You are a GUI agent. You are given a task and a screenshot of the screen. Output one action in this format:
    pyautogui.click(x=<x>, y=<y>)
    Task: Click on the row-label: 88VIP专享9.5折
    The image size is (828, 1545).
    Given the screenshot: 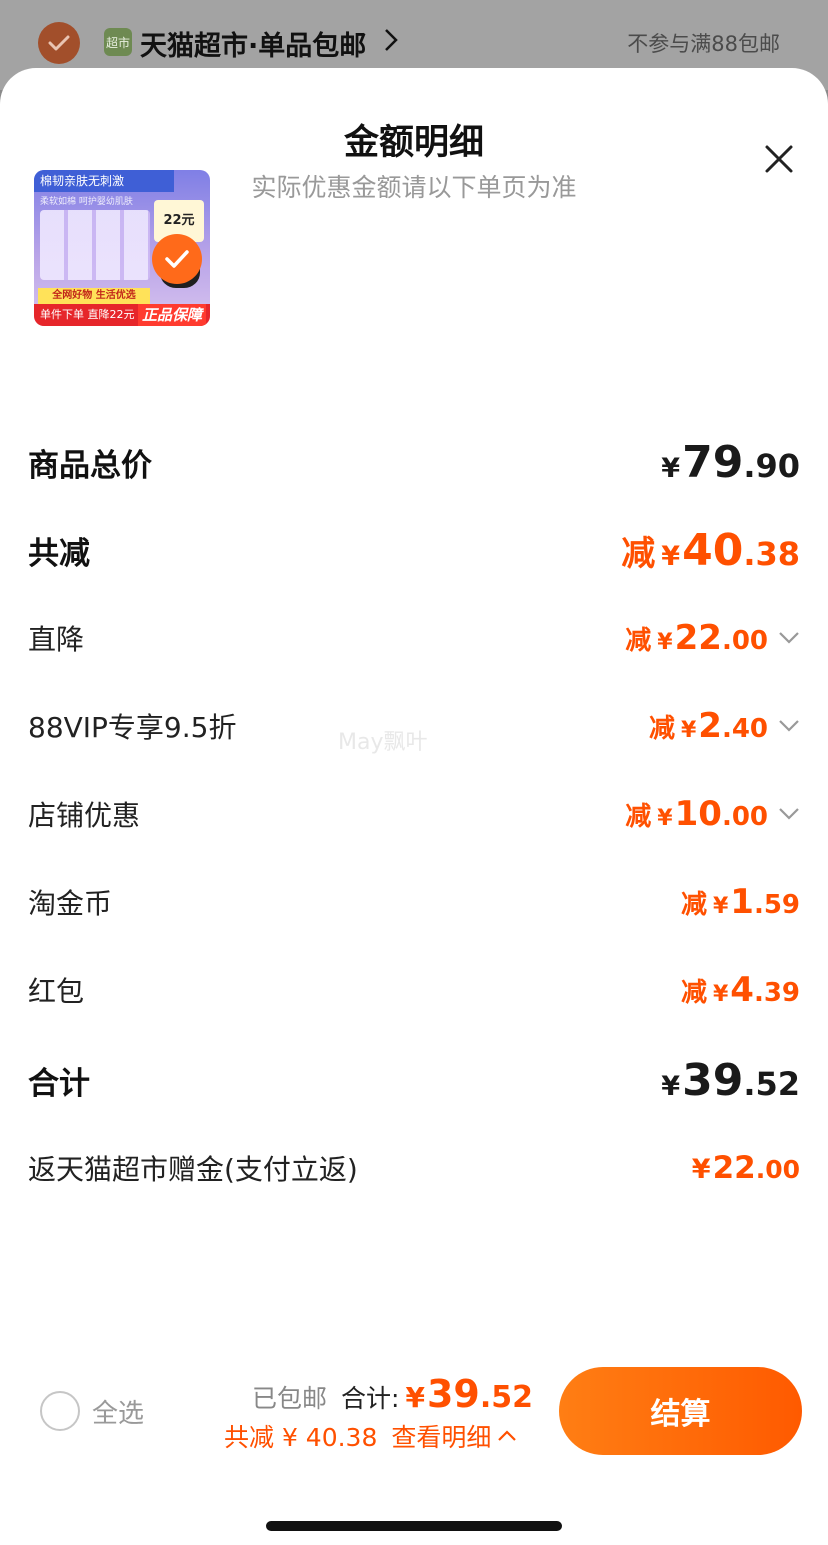 What is the action you would take?
    pyautogui.click(x=132, y=727)
    